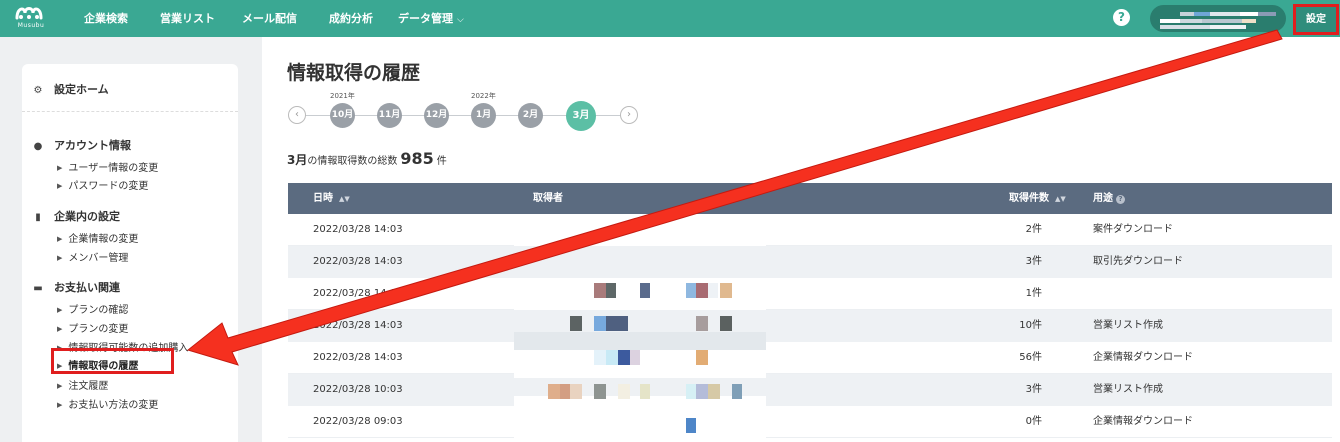  What do you see at coordinates (1316, 19) in the screenshot?
I see `settings-button: 設定` at bounding box center [1316, 19].